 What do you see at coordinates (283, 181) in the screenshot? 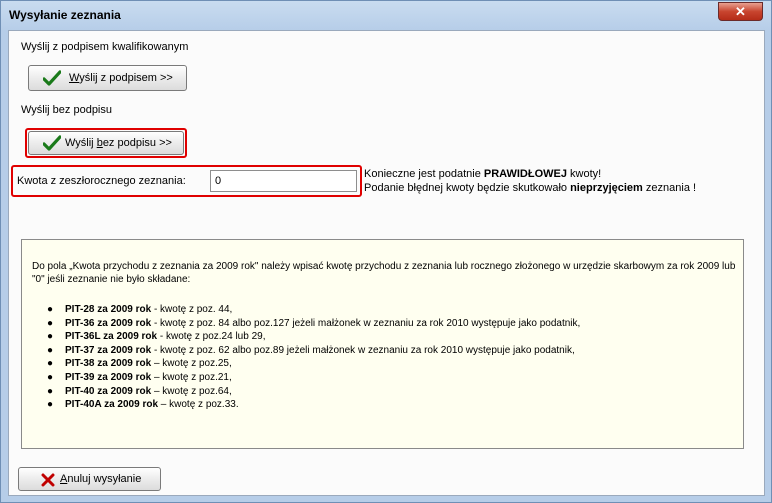
I see `amount-input: 0` at bounding box center [283, 181].